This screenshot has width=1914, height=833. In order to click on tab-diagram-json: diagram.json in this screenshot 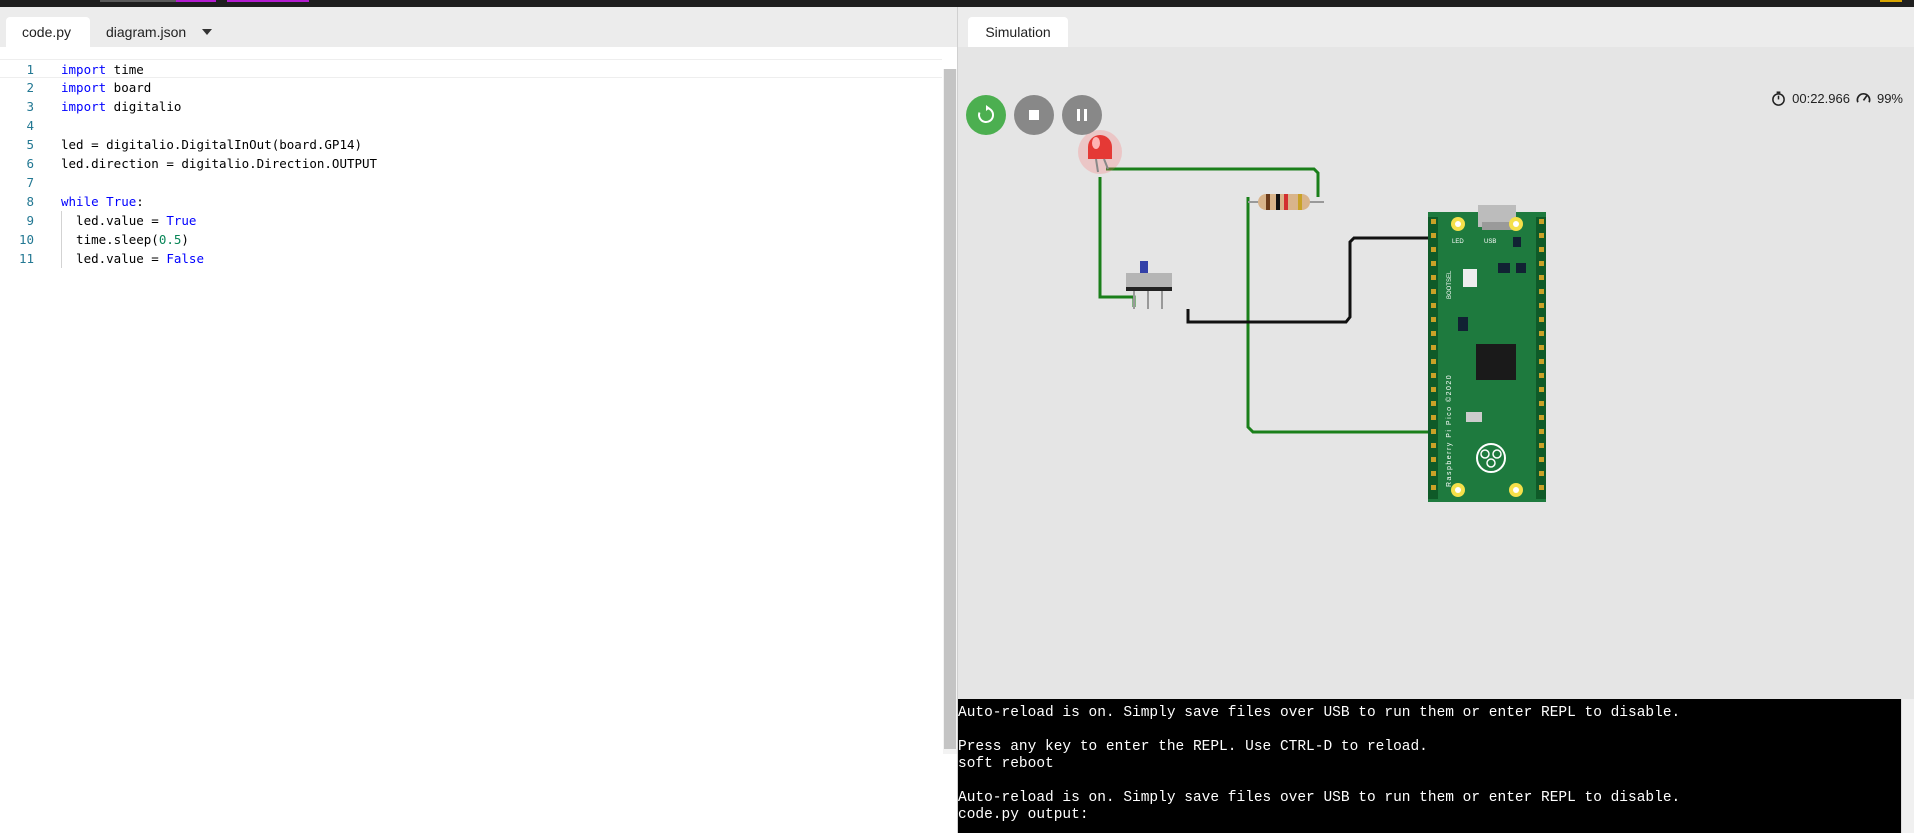, I will do `click(145, 32)`.